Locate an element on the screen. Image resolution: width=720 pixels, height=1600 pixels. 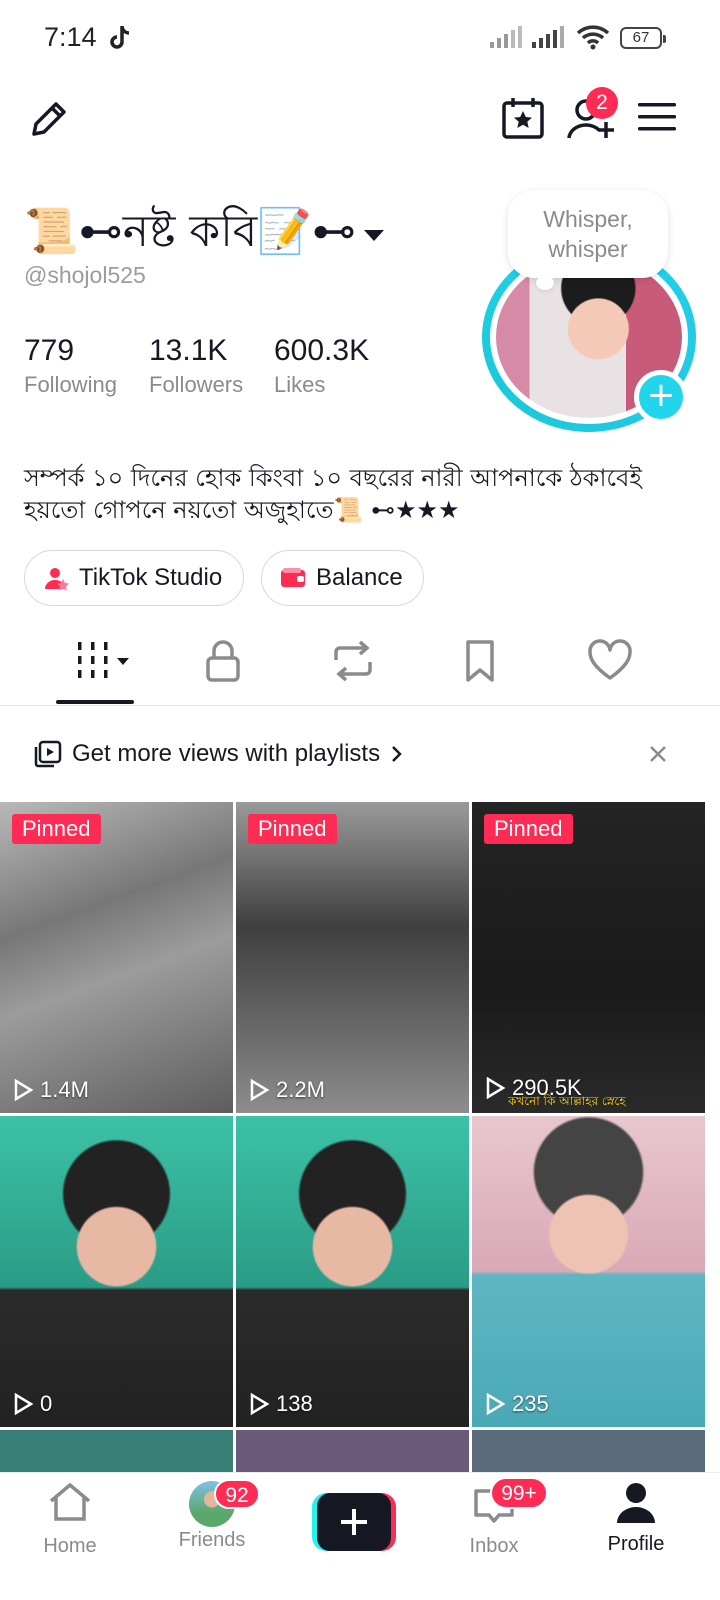
view-count: 0 is located at coordinates (46, 1403).